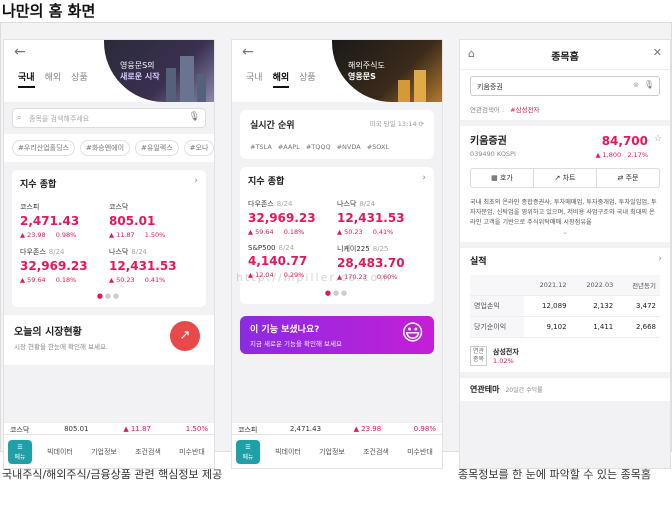 The height and width of the screenshot is (512, 672). I want to click on index-name: 다우존스 8/24, so click(270, 204).